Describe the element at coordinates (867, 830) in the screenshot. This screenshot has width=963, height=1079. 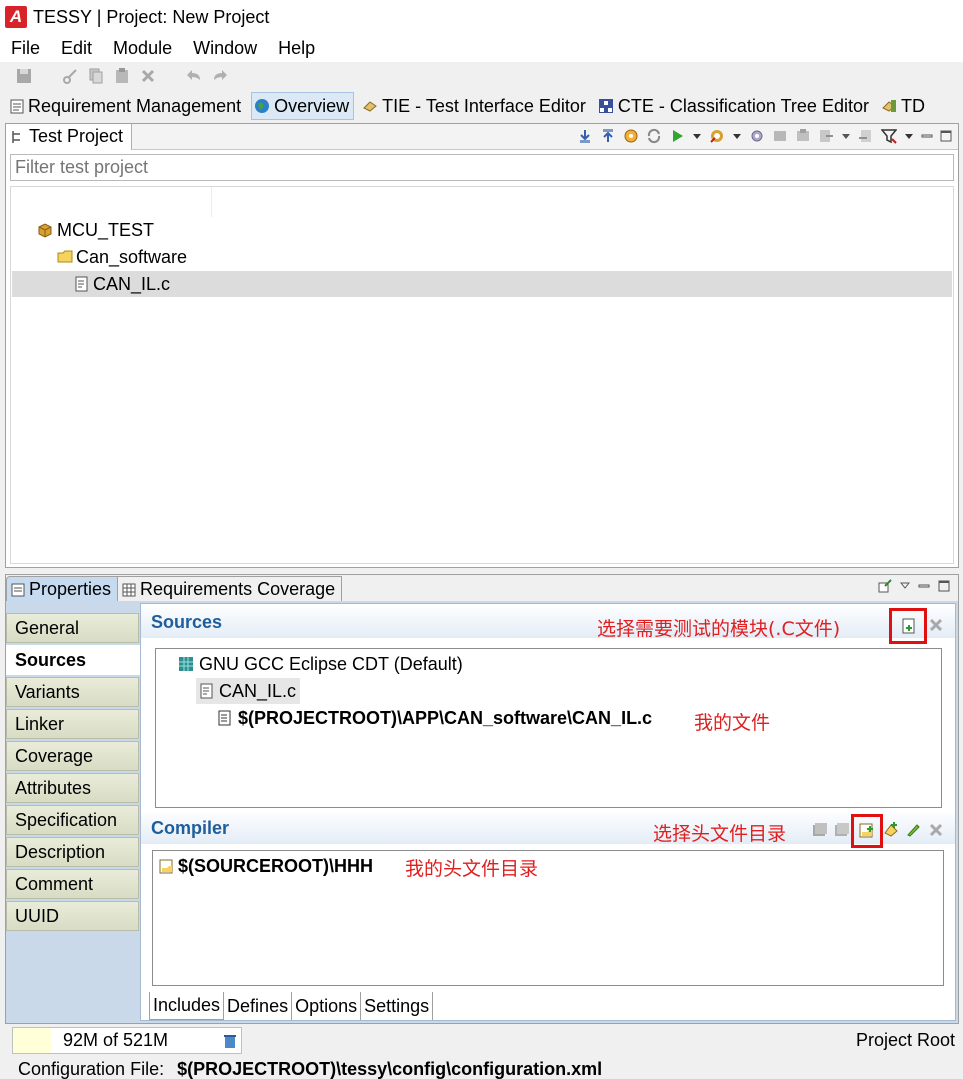
I see `add-include-folder-icon` at that location.